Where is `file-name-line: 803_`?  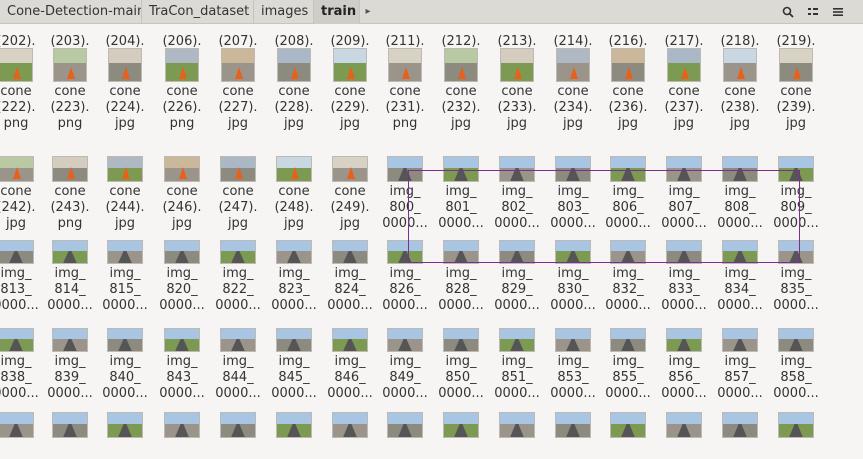 file-name-line: 803_ is located at coordinates (573, 207).